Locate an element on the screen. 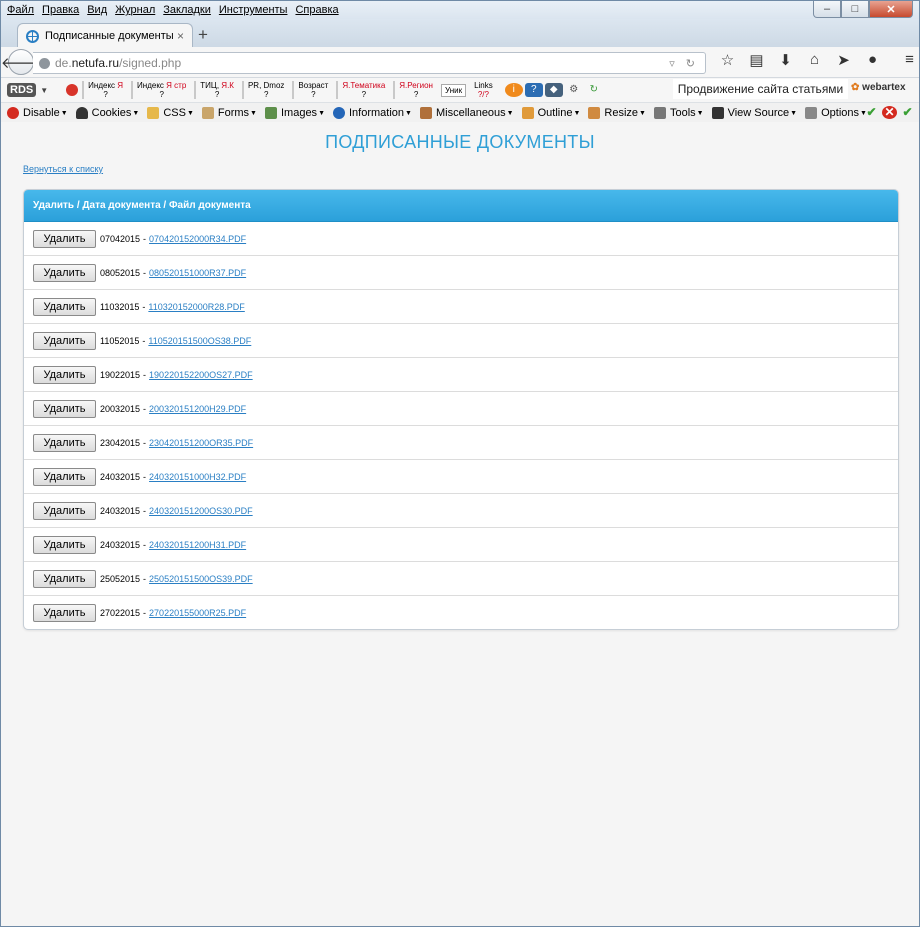 The width and height of the screenshot is (920, 927). document-date: 25052015 is located at coordinates (120, 578).